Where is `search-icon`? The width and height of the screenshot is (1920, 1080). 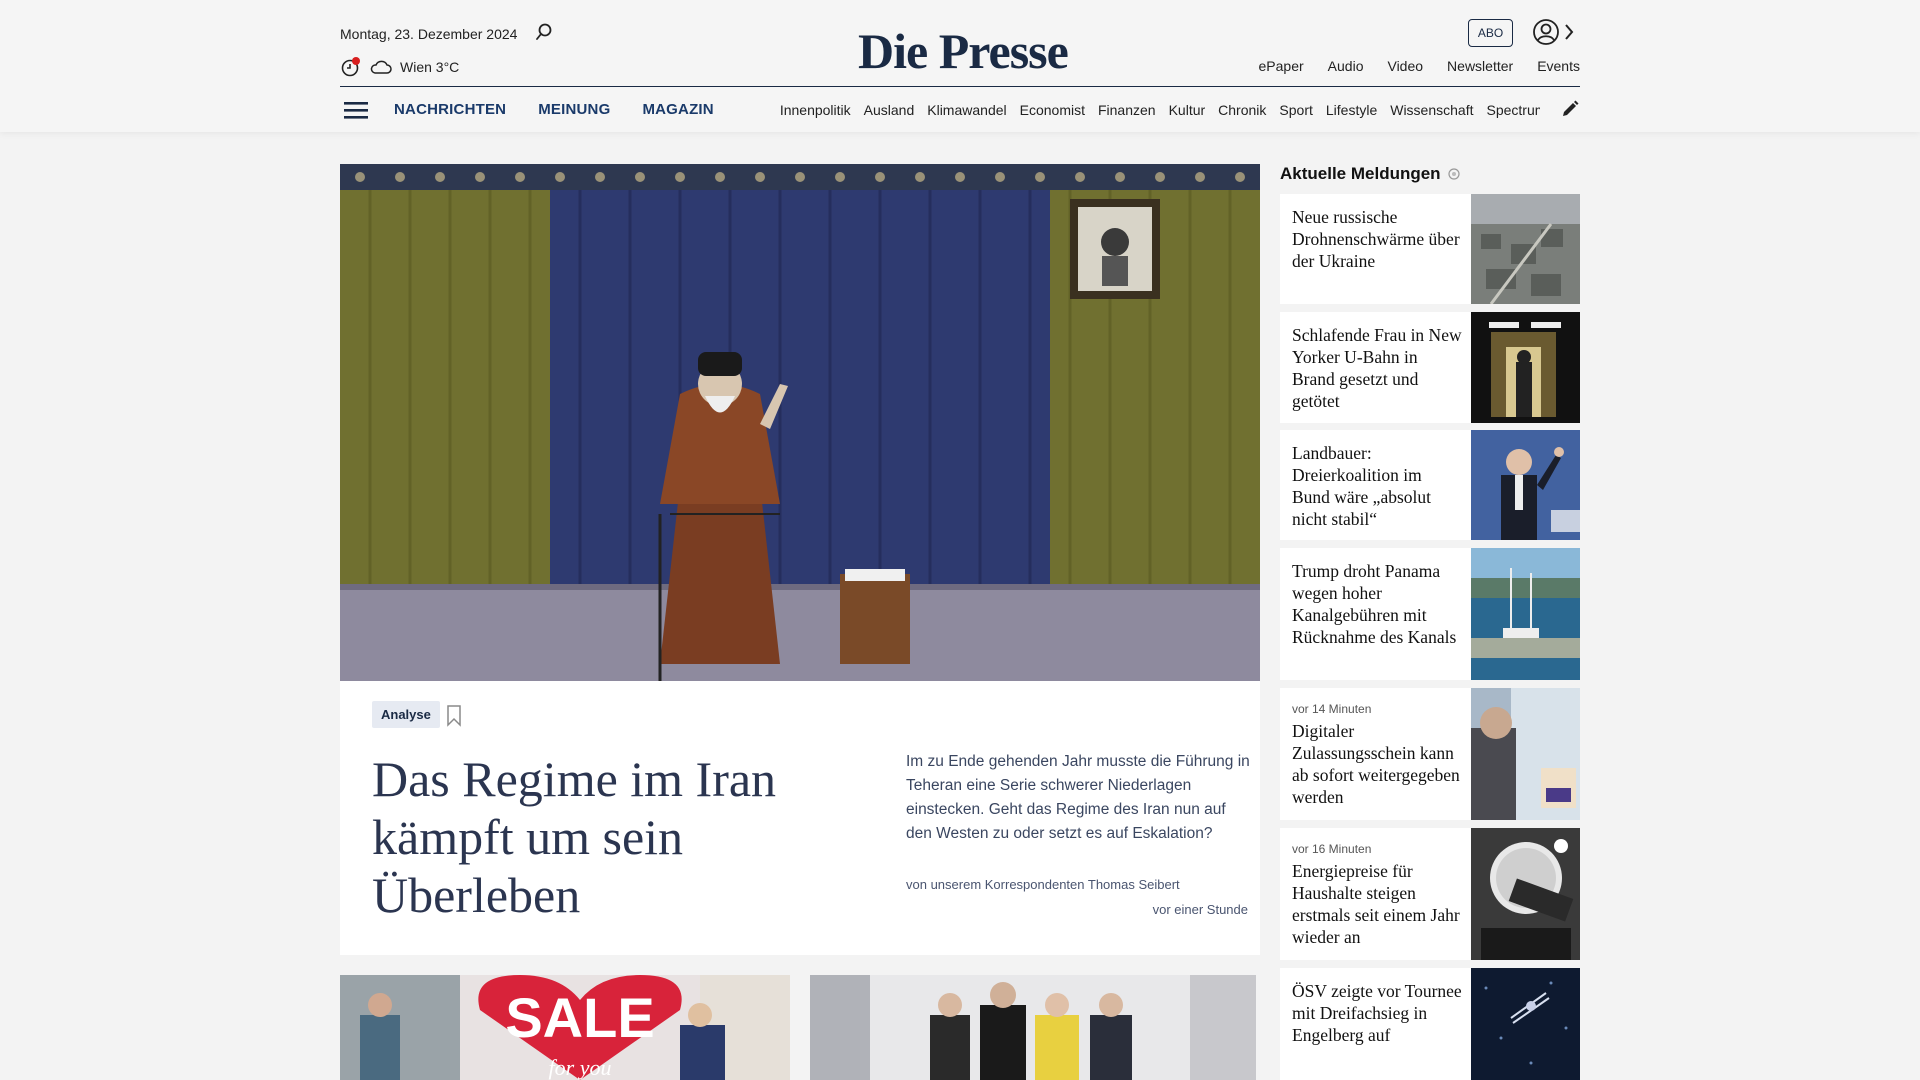
search-icon is located at coordinates (544, 32).